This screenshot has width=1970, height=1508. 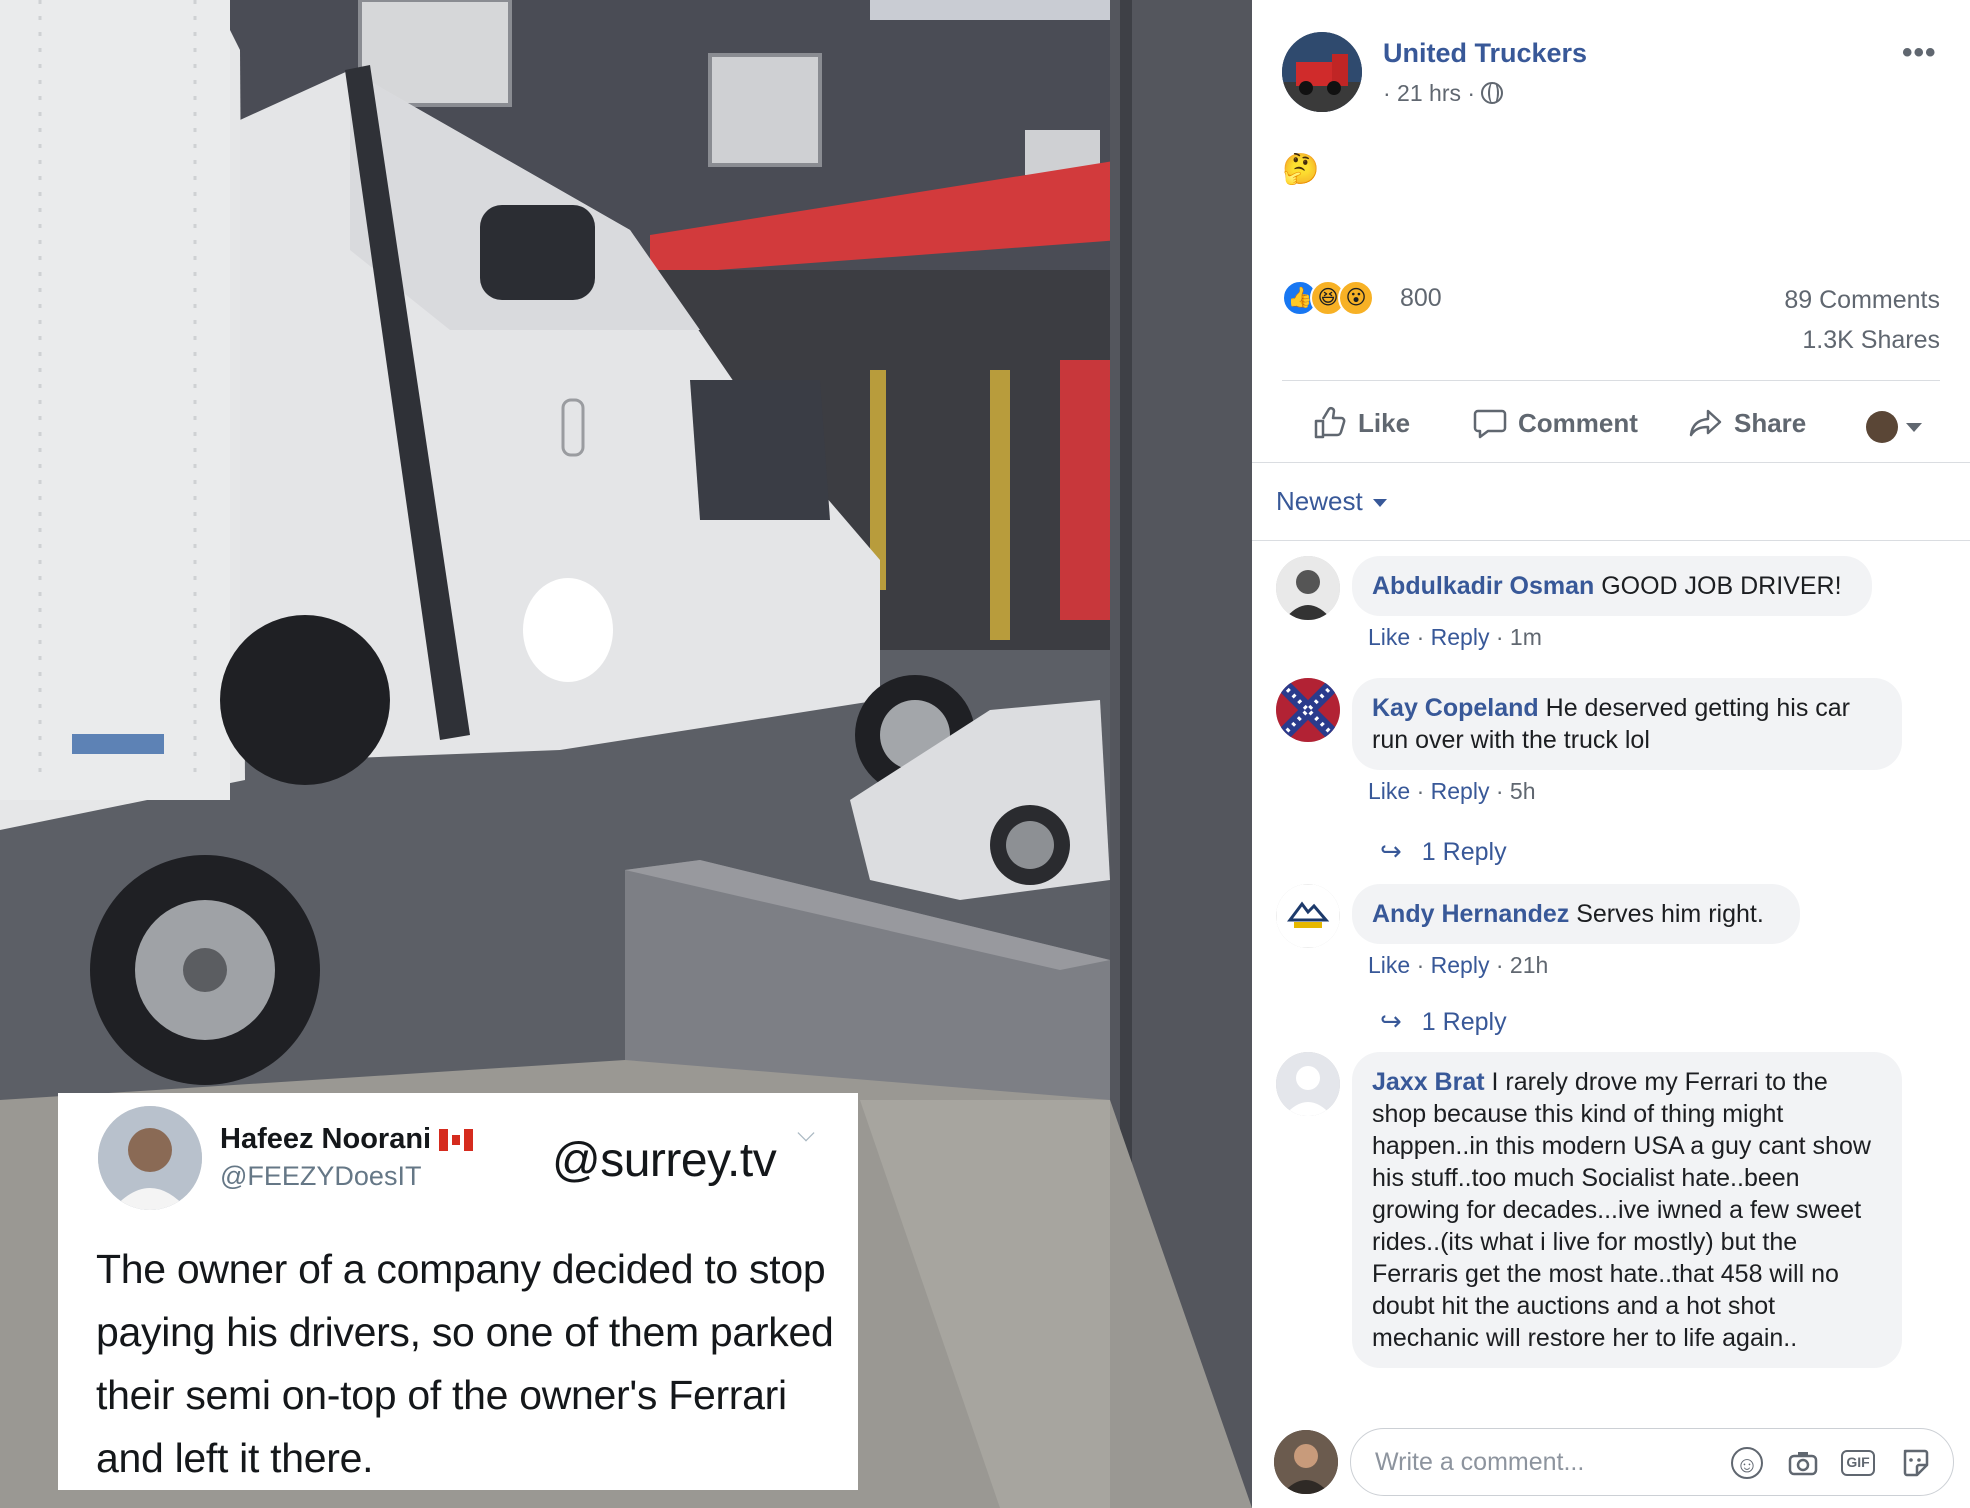 What do you see at coordinates (1492, 93) in the screenshot?
I see `globe-icon` at bounding box center [1492, 93].